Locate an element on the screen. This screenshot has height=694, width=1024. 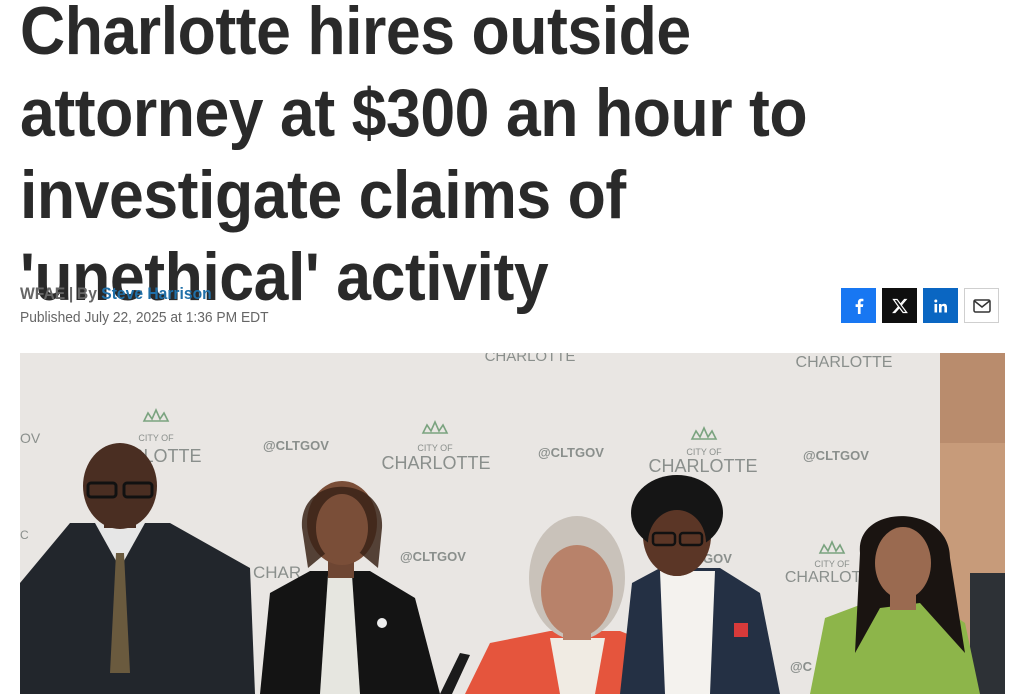
envelope-icon is located at coordinates (981, 305).